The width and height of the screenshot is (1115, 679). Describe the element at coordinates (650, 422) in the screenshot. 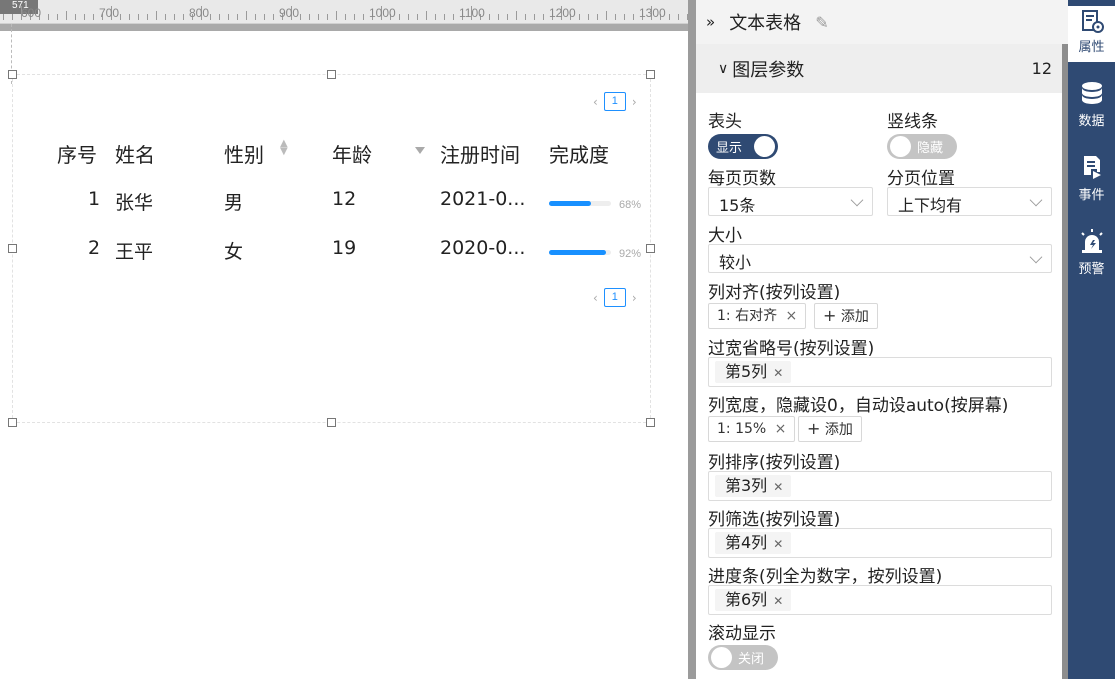

I see `resize-handle-br` at that location.